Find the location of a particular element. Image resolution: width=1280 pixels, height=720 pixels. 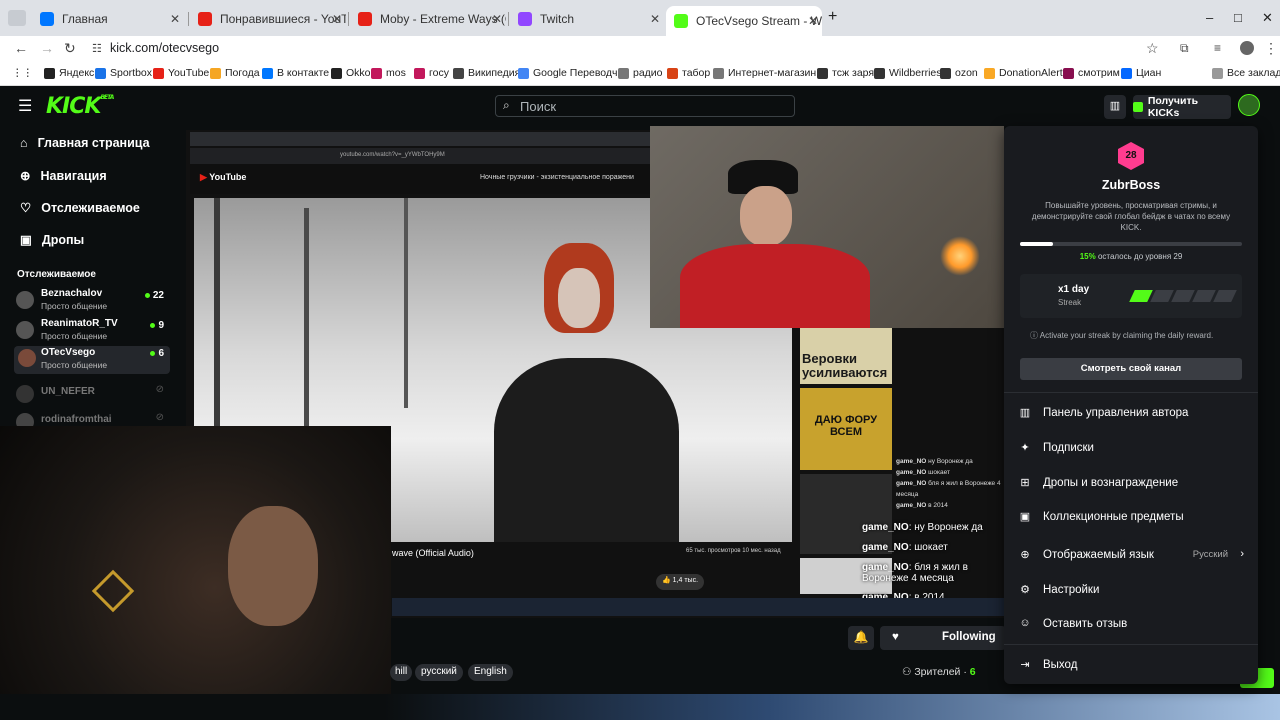

search-input: ⌕ Поиск is located at coordinates (645, 106).